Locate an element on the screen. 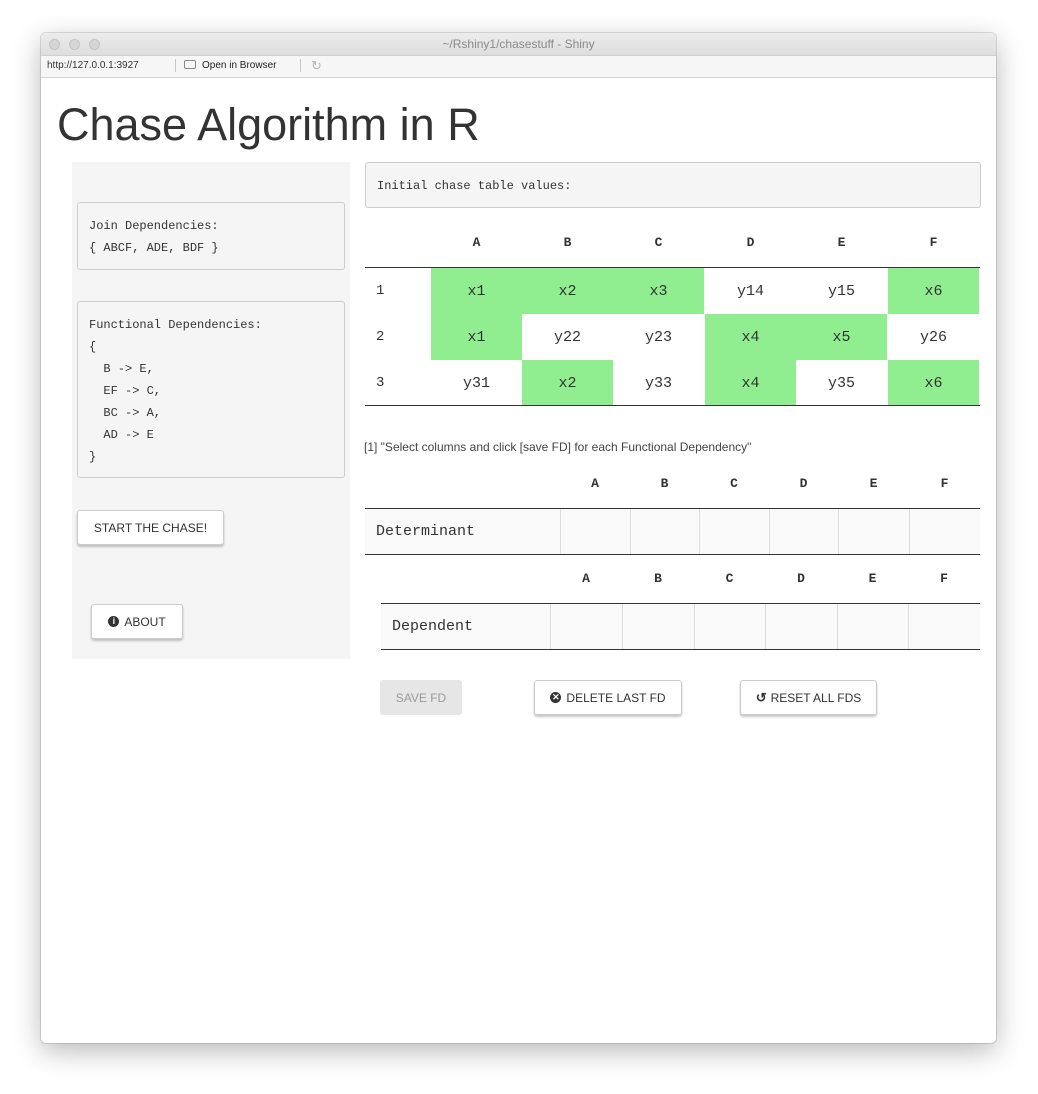 Image resolution: width=1038 pixels, height=1094 pixels. chase-cell: y23 is located at coordinates (658, 337).